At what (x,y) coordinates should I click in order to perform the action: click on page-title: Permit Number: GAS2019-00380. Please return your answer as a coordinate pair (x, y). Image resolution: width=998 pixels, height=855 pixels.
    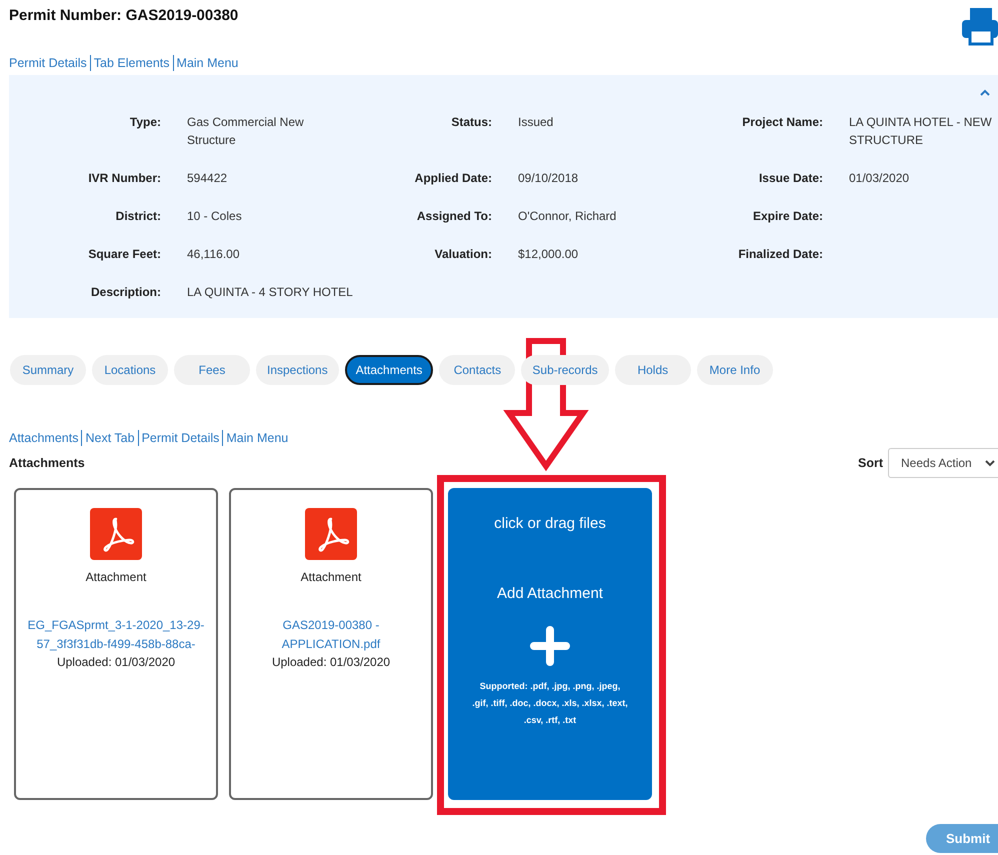
    Looking at the image, I should click on (123, 16).